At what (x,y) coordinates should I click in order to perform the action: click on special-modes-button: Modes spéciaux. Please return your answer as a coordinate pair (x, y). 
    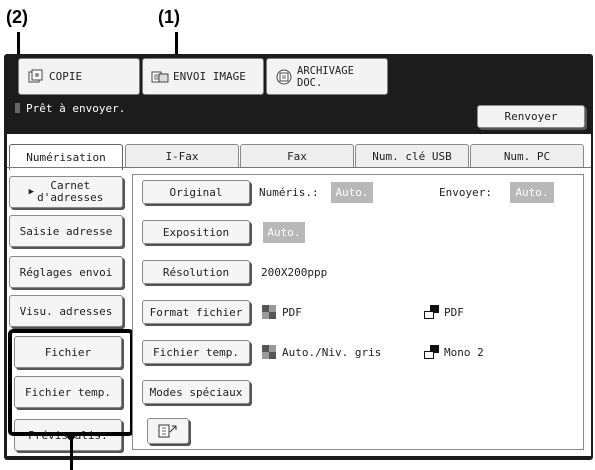
    Looking at the image, I should click on (196, 392).